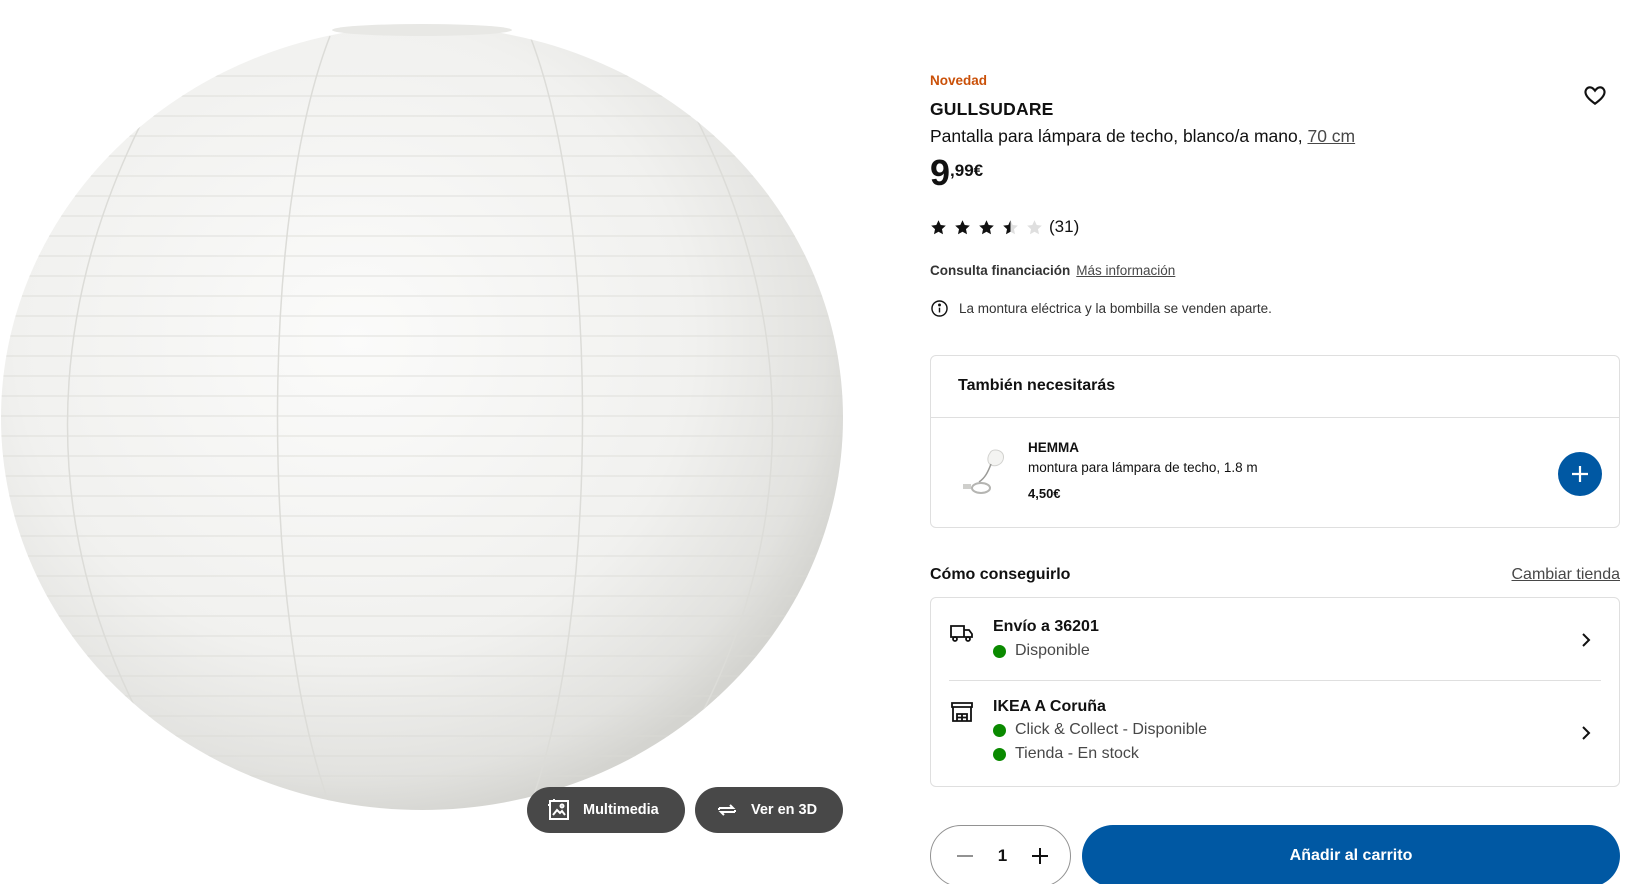 Image resolution: width=1650 pixels, height=884 pixels. What do you see at coordinates (1331, 136) in the screenshot?
I see `size-link: 70 cm` at bounding box center [1331, 136].